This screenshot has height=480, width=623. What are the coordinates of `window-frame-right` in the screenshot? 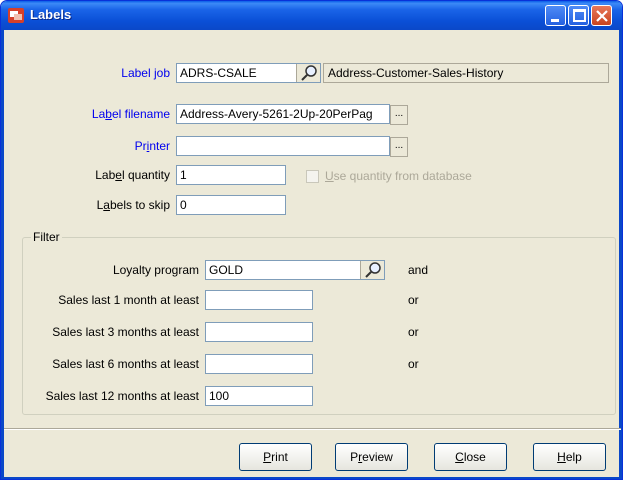 It's located at (620, 254).